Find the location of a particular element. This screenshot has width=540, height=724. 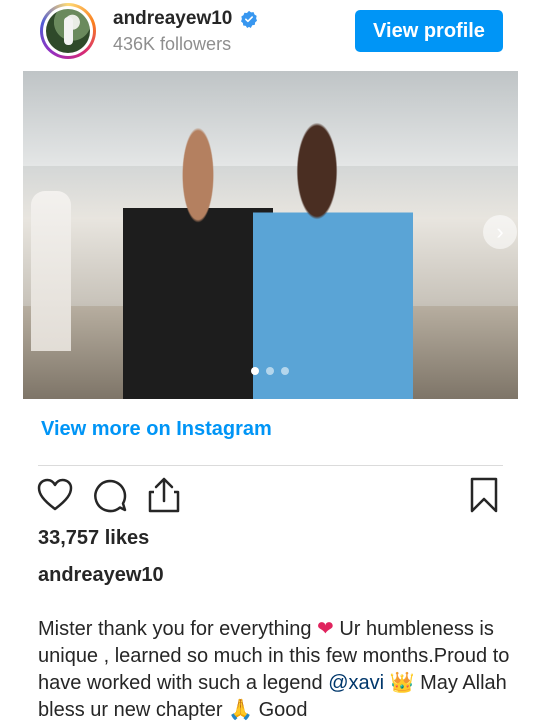

post-header: andreayew10 436K followers View profile is located at coordinates (270, 35).